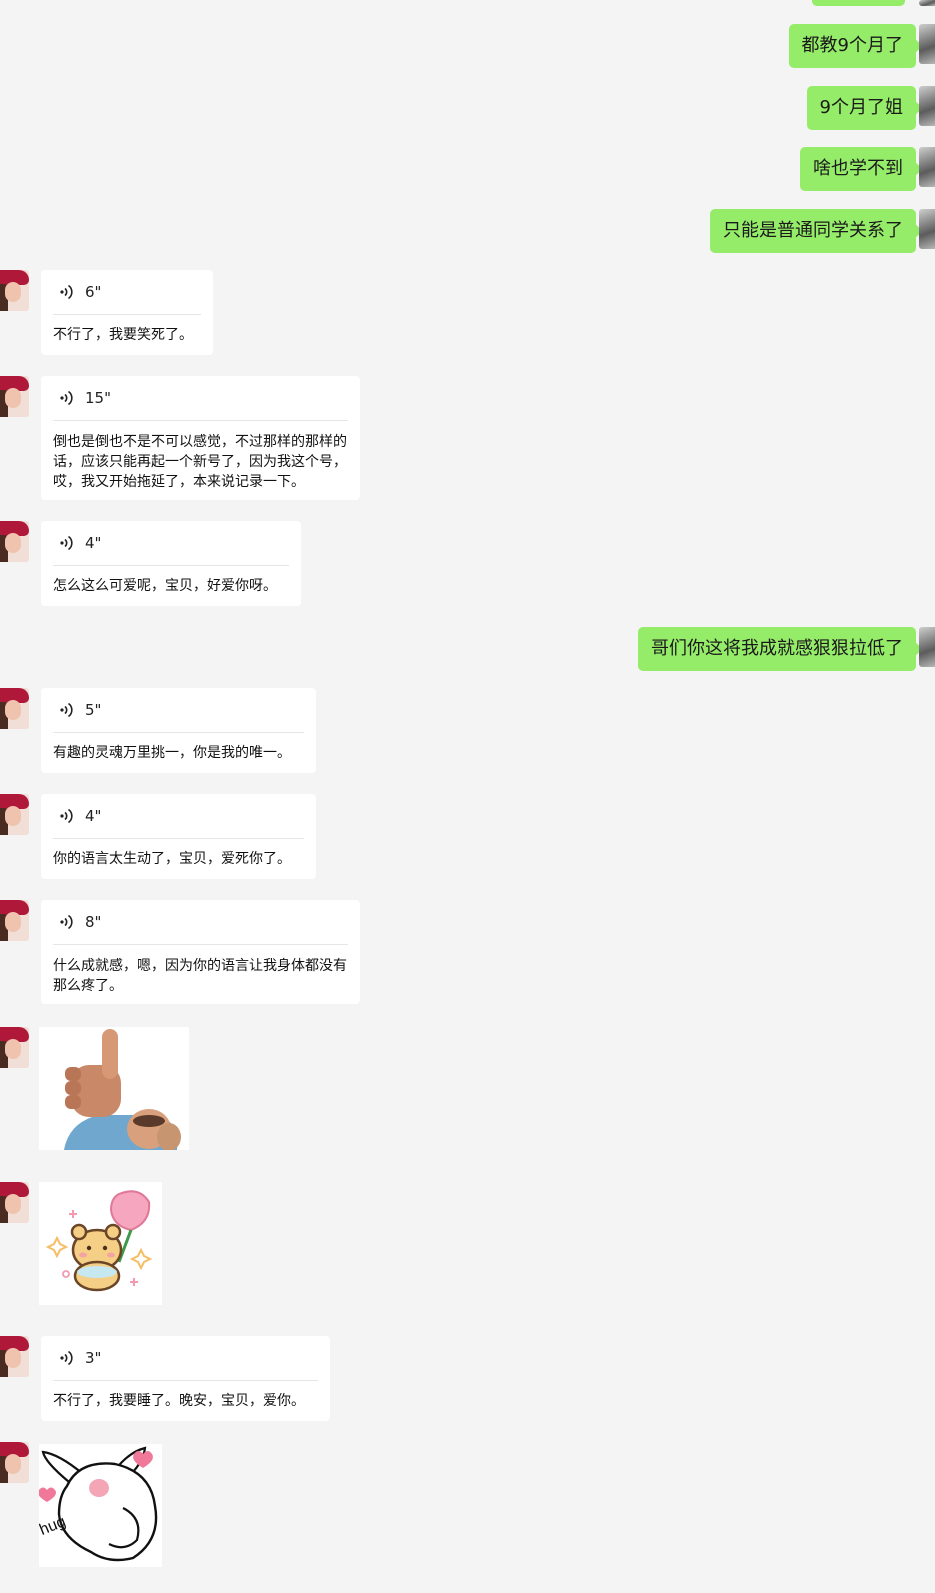  What do you see at coordinates (856, 46) in the screenshot?
I see `sent-message-bubble: 都教9个月了` at bounding box center [856, 46].